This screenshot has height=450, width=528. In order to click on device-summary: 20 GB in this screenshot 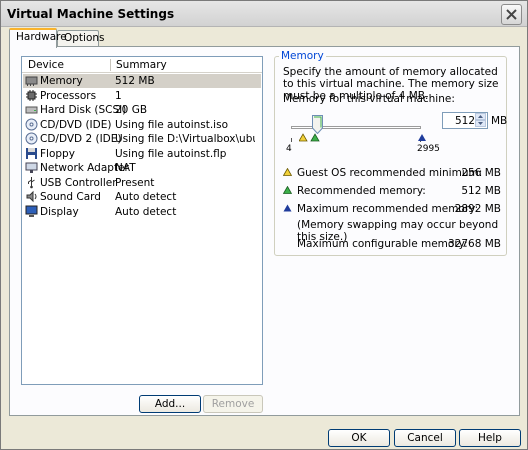, I will do `click(131, 110)`.